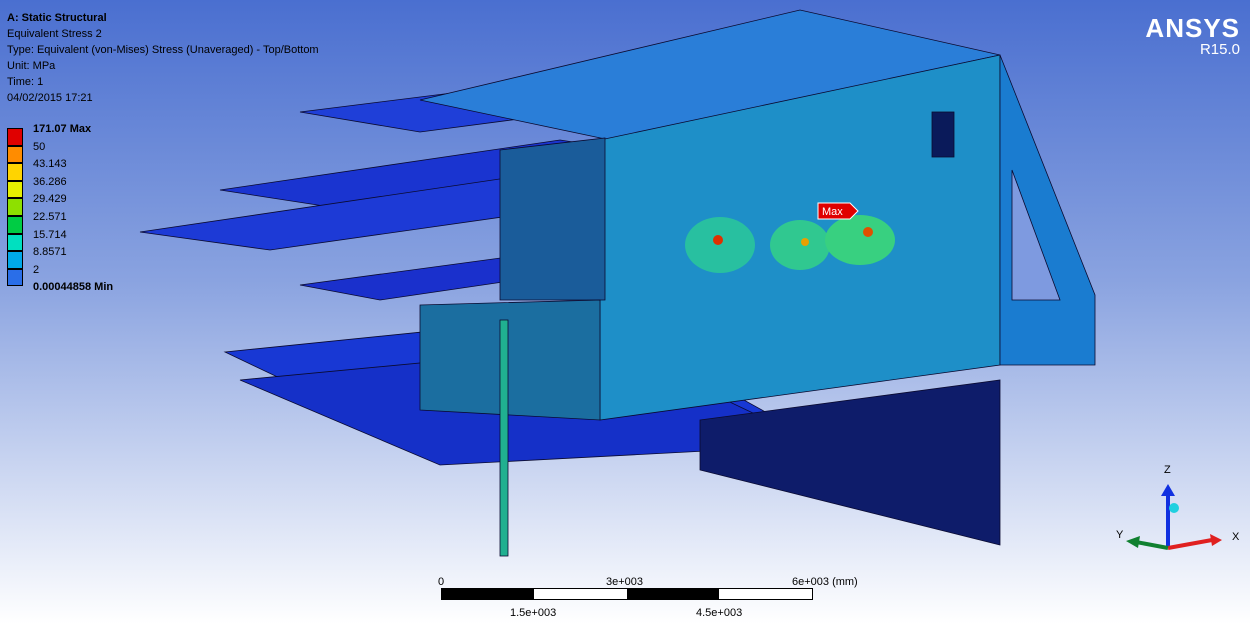 This screenshot has width=1250, height=624. I want to click on axis-y-label: Y, so click(1120, 535).